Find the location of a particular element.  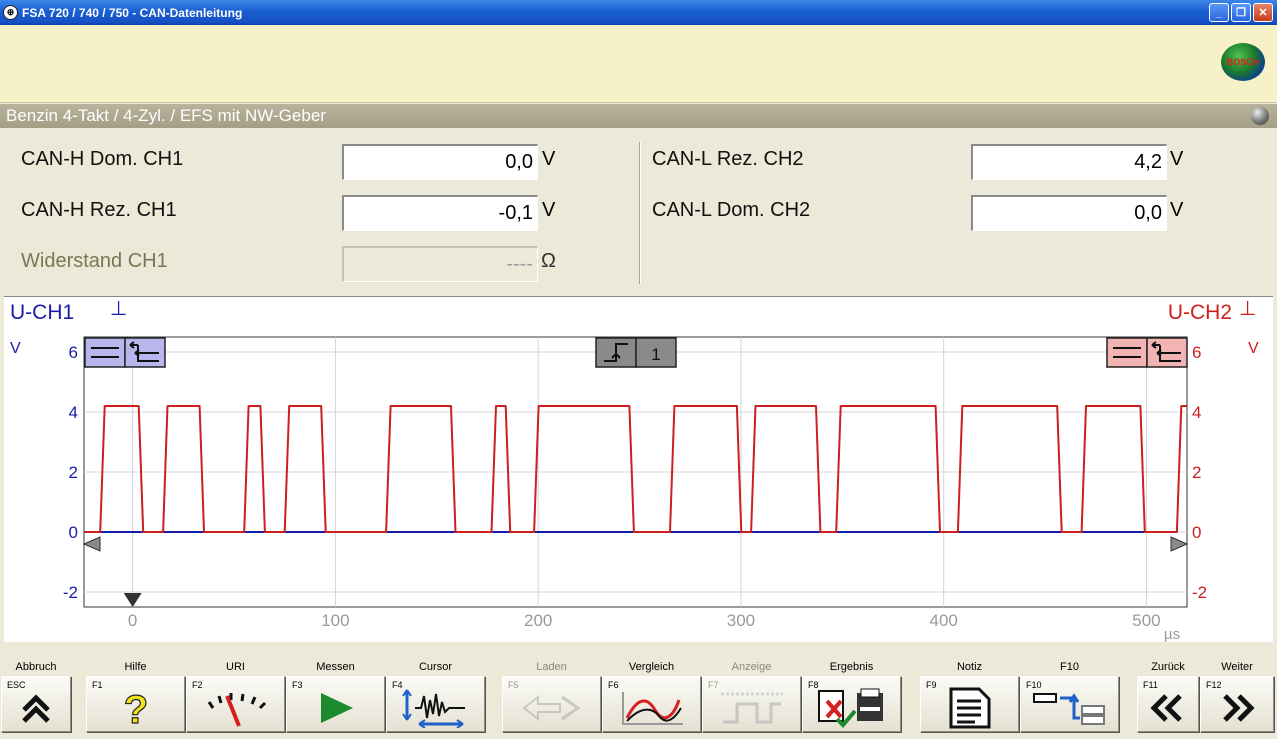

fkey-vergleich: Vergleich F6 is located at coordinates (651, 697).